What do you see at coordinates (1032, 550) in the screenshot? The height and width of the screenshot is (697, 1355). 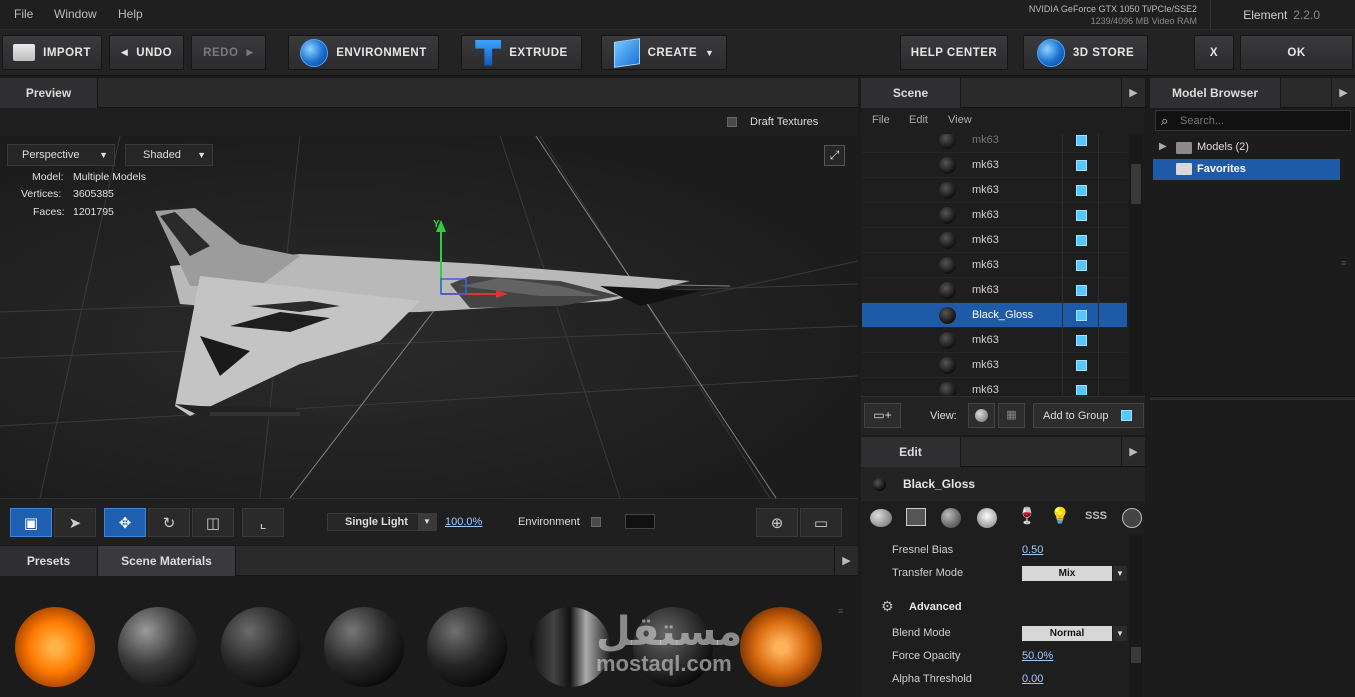 I see `fresnel-bias-value: 0.50` at bounding box center [1032, 550].